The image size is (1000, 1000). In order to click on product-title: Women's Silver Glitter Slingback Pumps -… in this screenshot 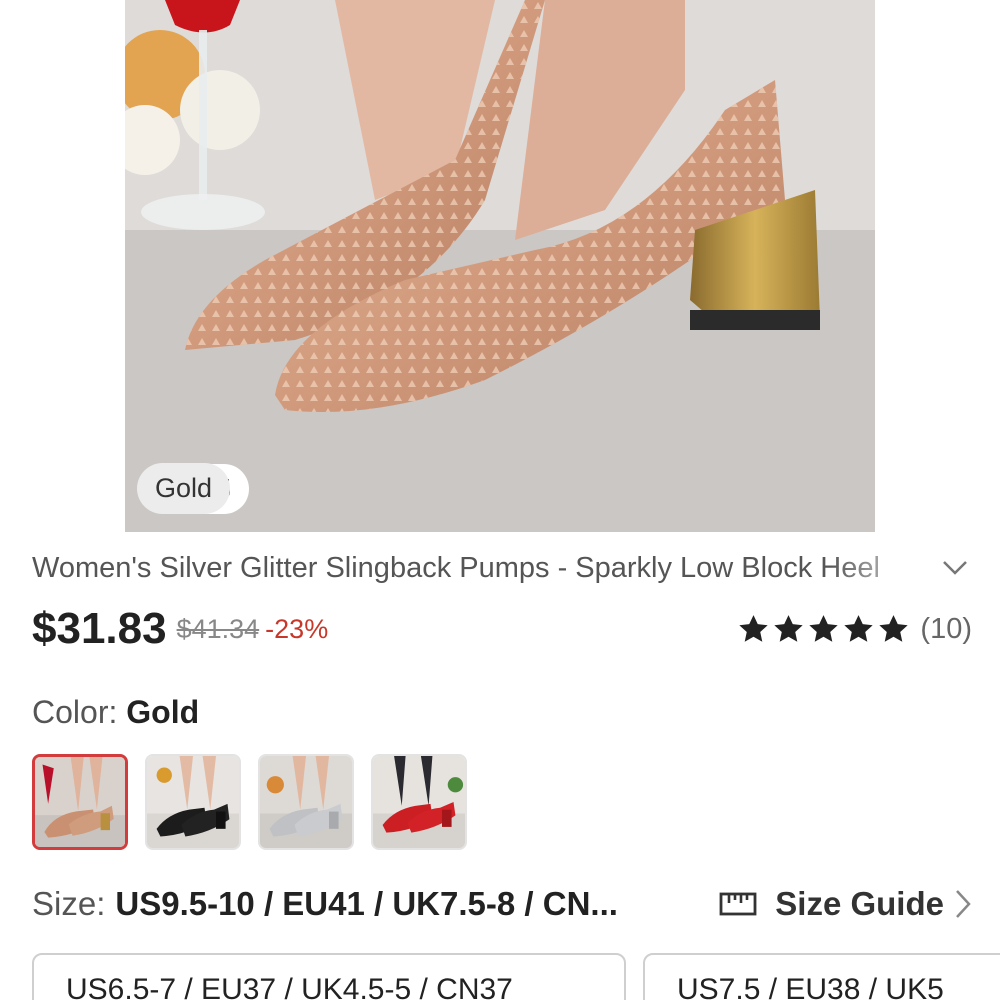, I will do `click(456, 567)`.